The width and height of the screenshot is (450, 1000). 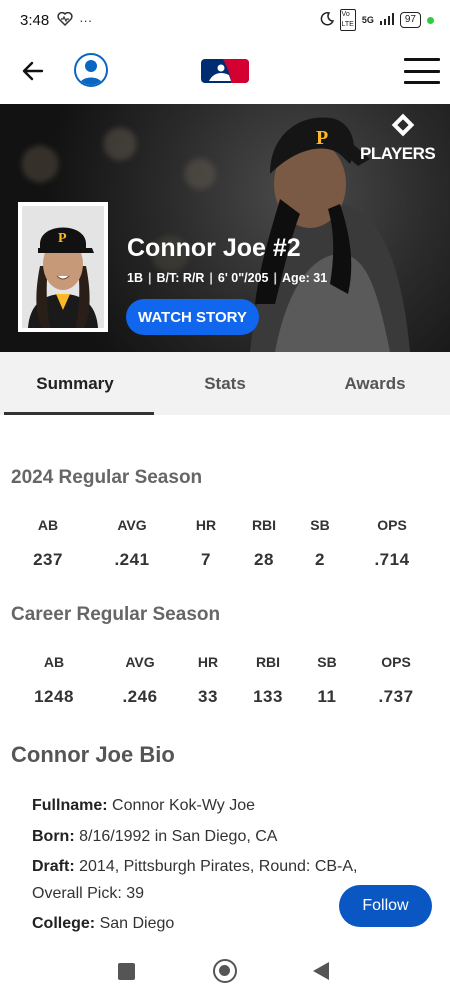 I want to click on player-meta: 1B | B/T: R/R | 6' 0"/205 | Age: 31, so click(x=227, y=278).